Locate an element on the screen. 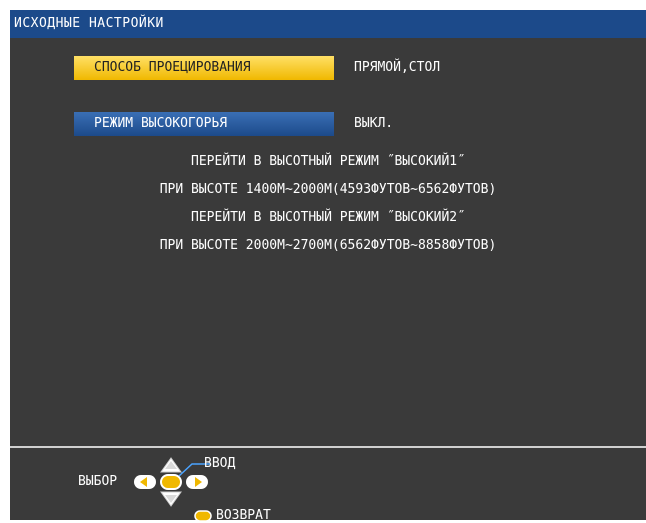  title-bar: ИСХОДНЫЕ НАСТРОЙКИ is located at coordinates (328, 24).